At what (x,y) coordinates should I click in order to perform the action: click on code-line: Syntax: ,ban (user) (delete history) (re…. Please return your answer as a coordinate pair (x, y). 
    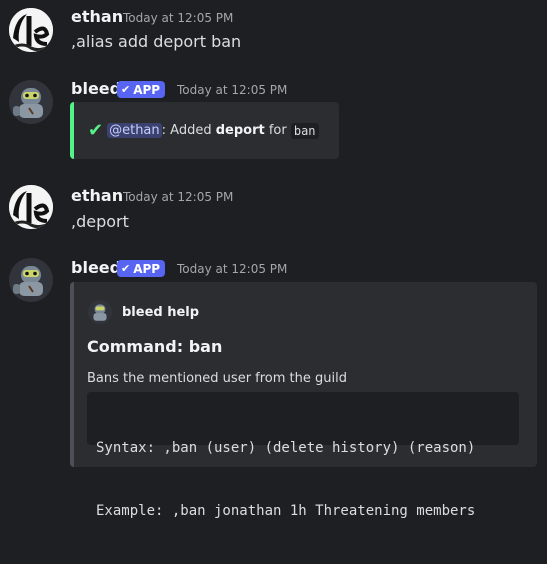
    Looking at the image, I should click on (286, 448).